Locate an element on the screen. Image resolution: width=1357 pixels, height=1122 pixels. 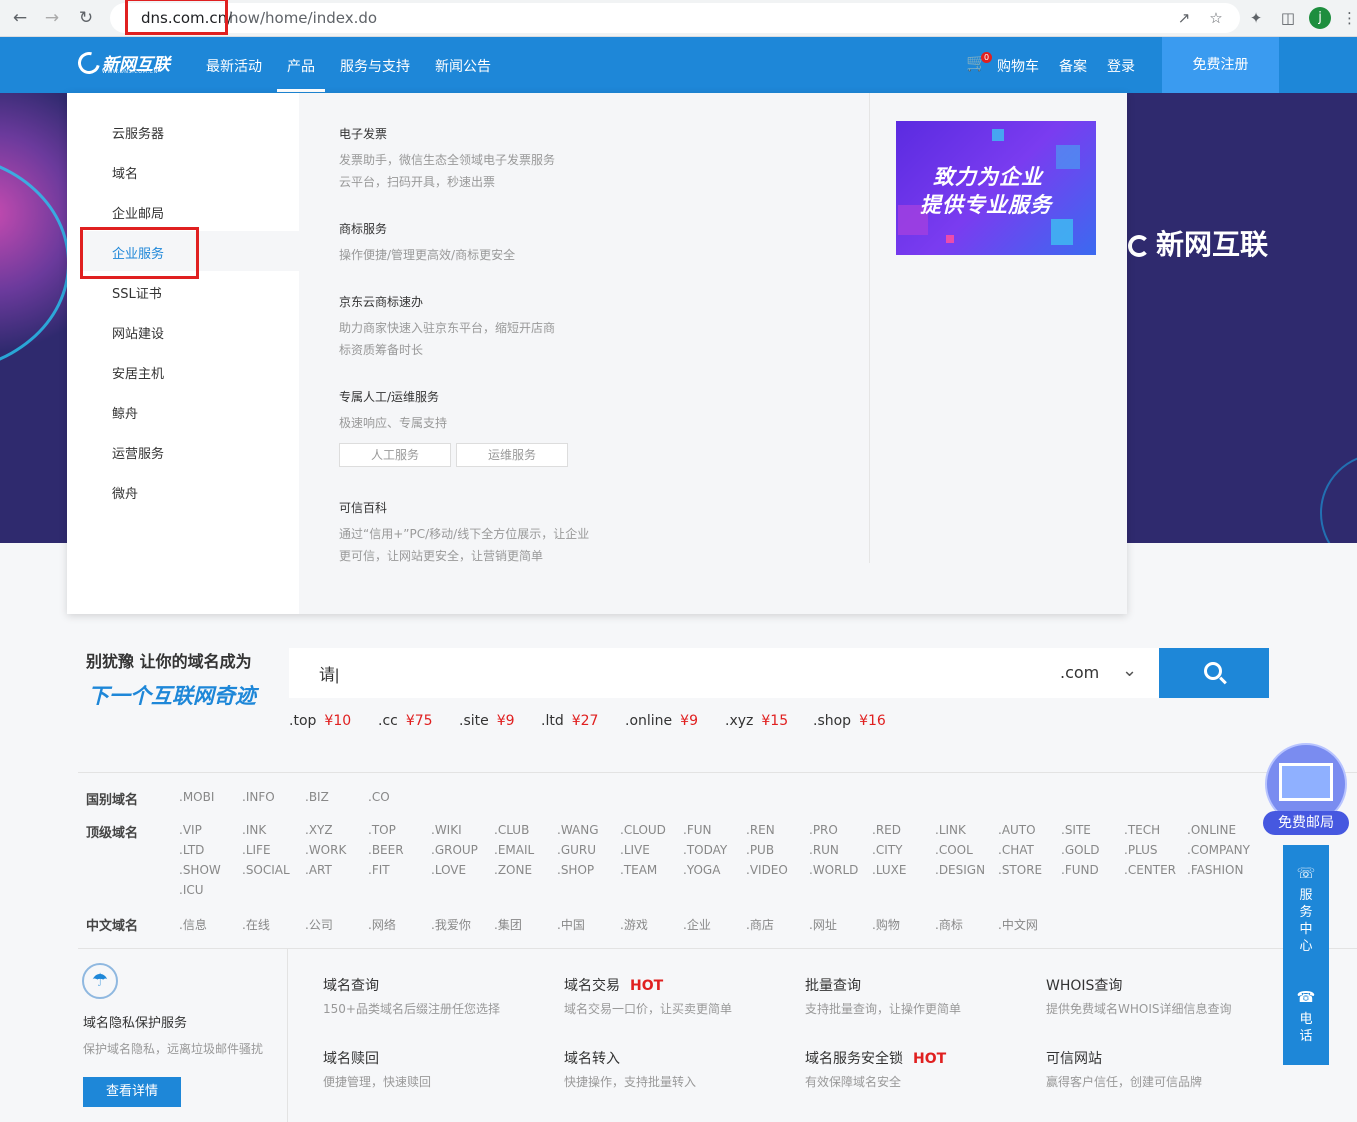
domain-link: .FUND is located at coordinates (1080, 870).